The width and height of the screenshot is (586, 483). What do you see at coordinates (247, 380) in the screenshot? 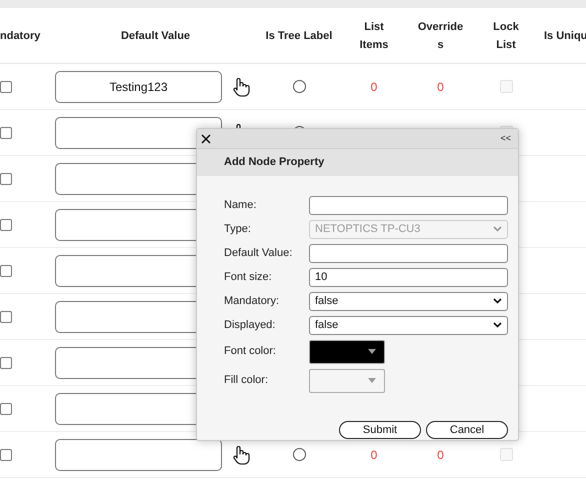
I see `field-label: Fill color:` at bounding box center [247, 380].